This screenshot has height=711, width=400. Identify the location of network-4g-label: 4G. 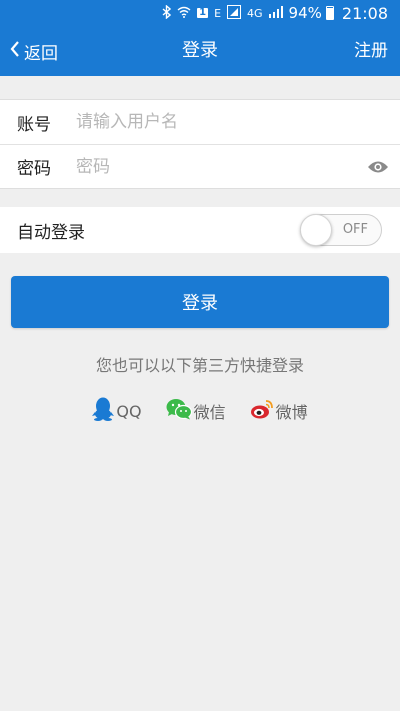
(255, 13).